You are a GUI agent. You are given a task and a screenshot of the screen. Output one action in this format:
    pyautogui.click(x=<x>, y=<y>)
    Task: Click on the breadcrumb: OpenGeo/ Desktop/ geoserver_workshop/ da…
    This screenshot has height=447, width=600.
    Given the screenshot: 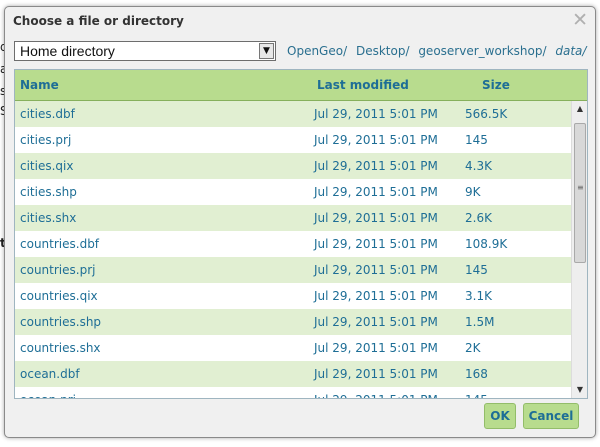 What is the action you would take?
    pyautogui.click(x=439, y=51)
    